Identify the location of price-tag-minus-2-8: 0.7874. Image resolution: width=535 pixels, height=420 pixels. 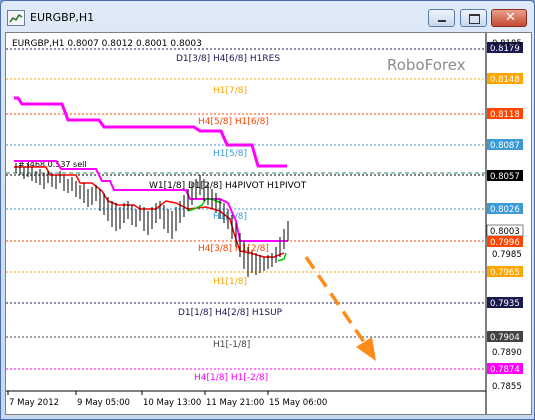
(505, 370).